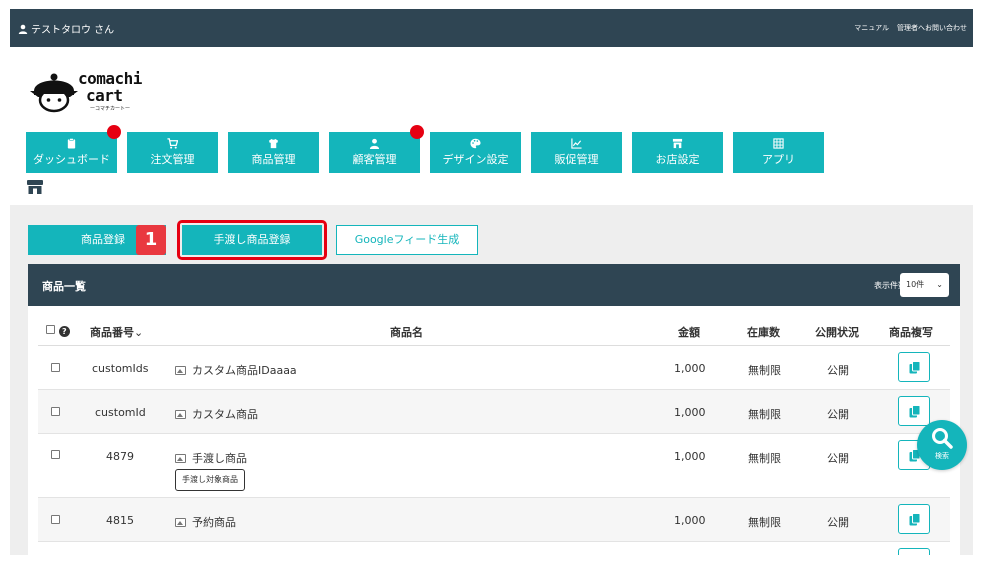 The width and height of the screenshot is (985, 566). What do you see at coordinates (71, 143) in the screenshot?
I see `clipboard-icon` at bounding box center [71, 143].